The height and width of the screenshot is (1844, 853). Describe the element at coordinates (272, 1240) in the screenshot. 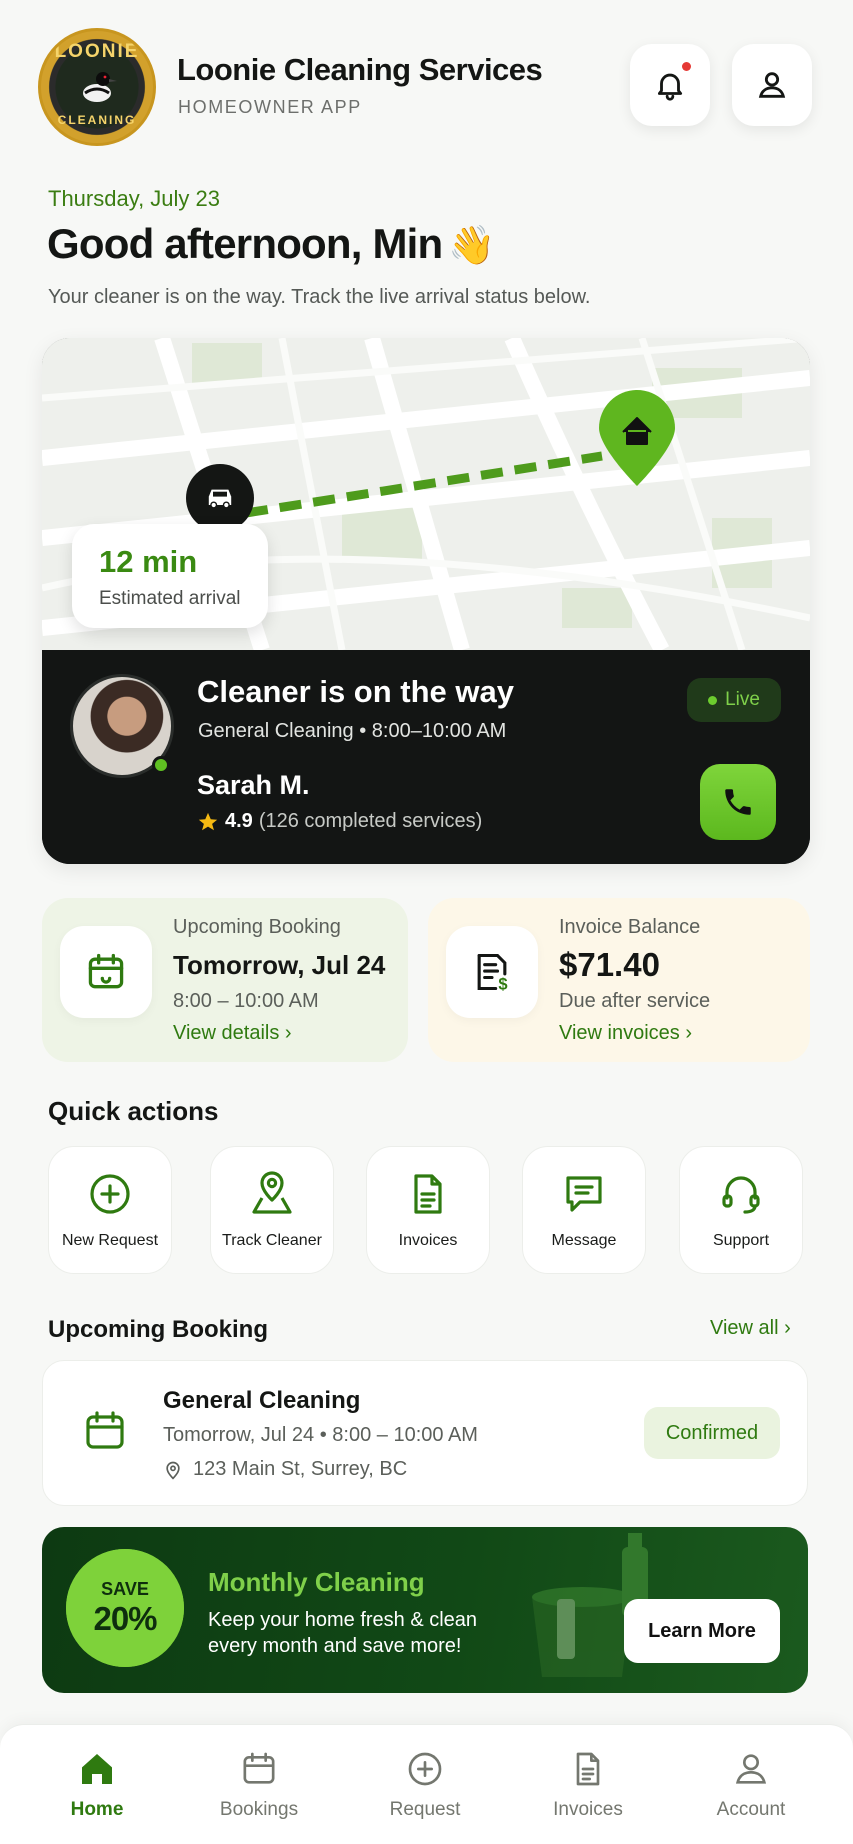

I see `quick-action-label: Track Cleaner` at that location.